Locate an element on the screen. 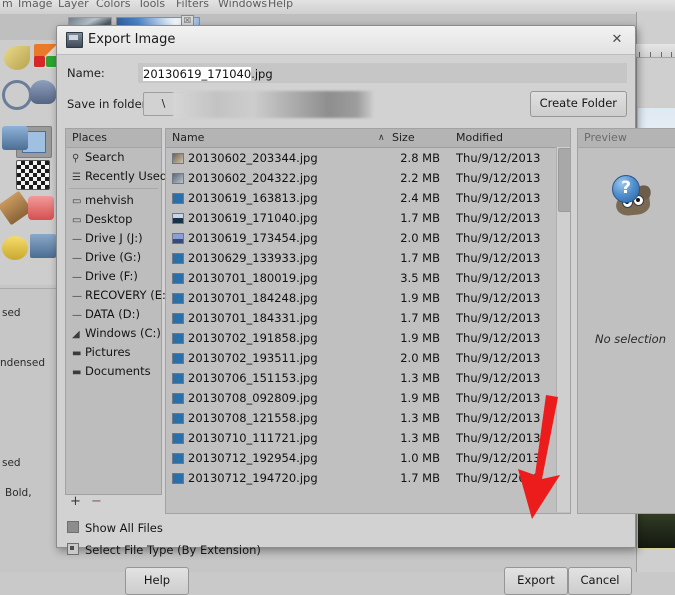  pictures-folder-icon: ▬ is located at coordinates (77, 353).